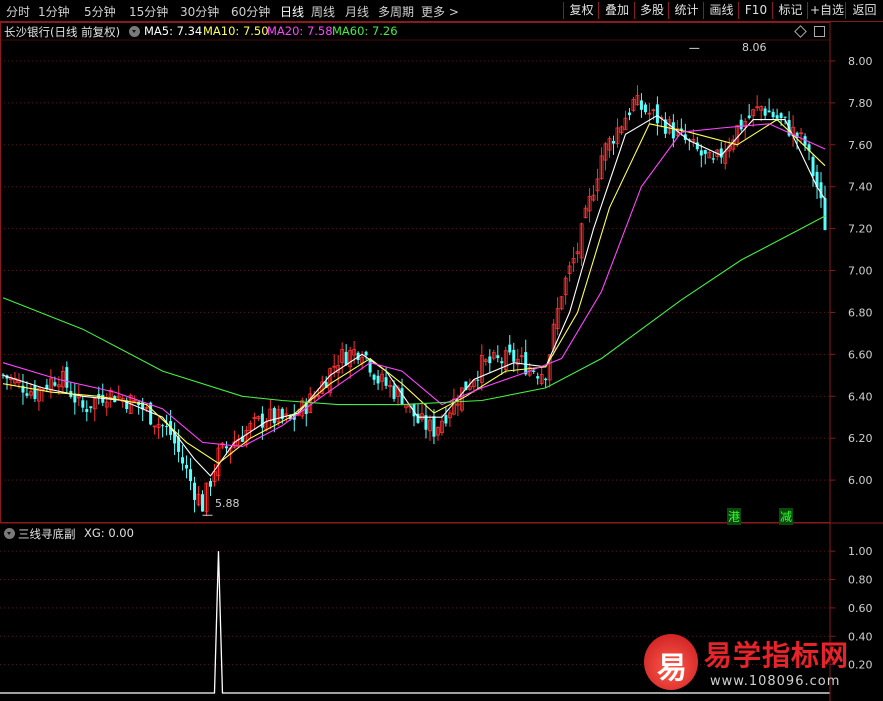 The image size is (883, 701). Describe the element at coordinates (786, 516) in the screenshot. I see `reduce-marker: 减` at that location.